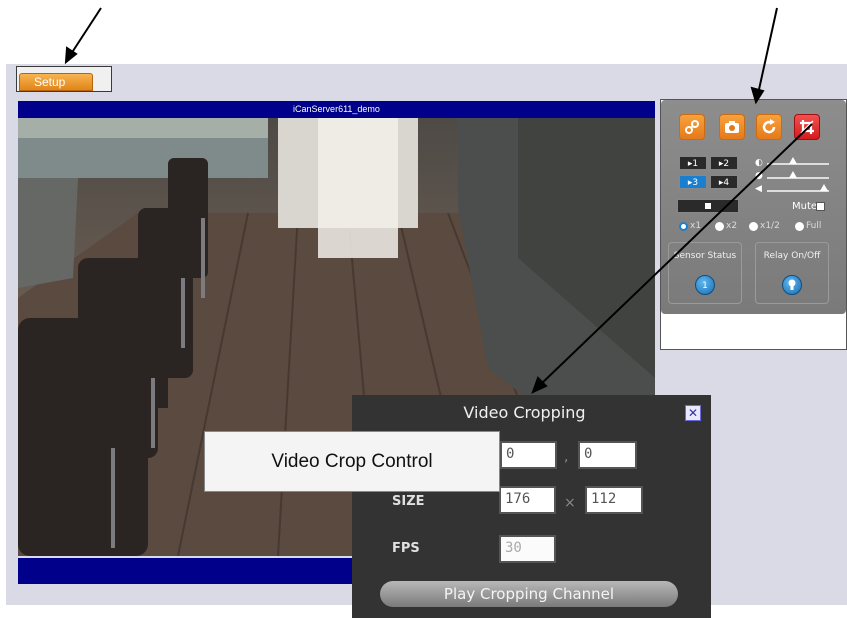 Image resolution: width=847 pixels, height=618 pixels. I want to click on zoom-full-radio, so click(799, 226).